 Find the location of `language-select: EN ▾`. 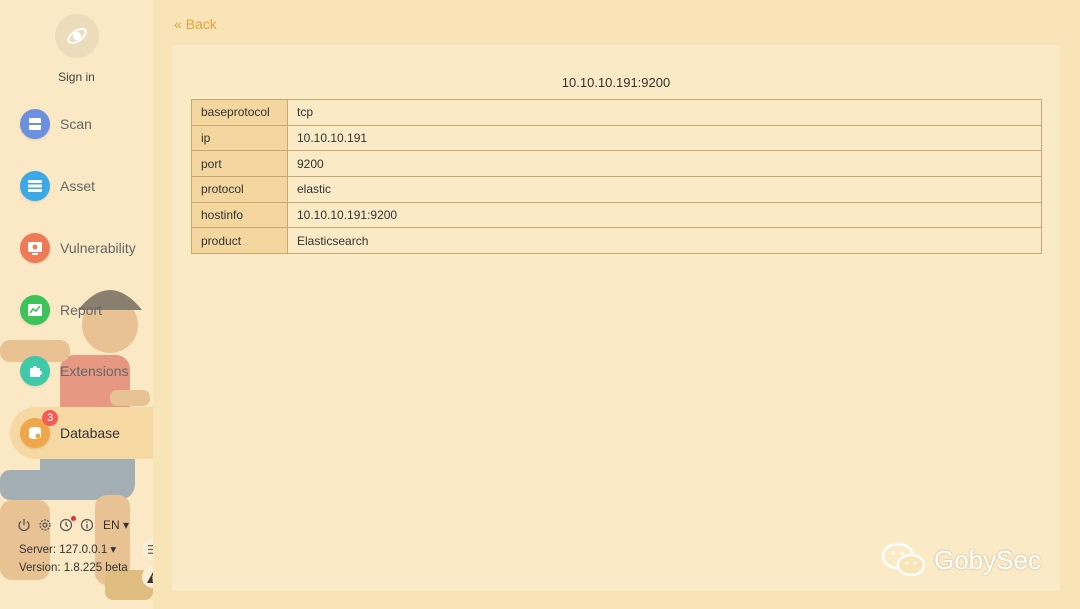

language-select: EN ▾ is located at coordinates (116, 525).